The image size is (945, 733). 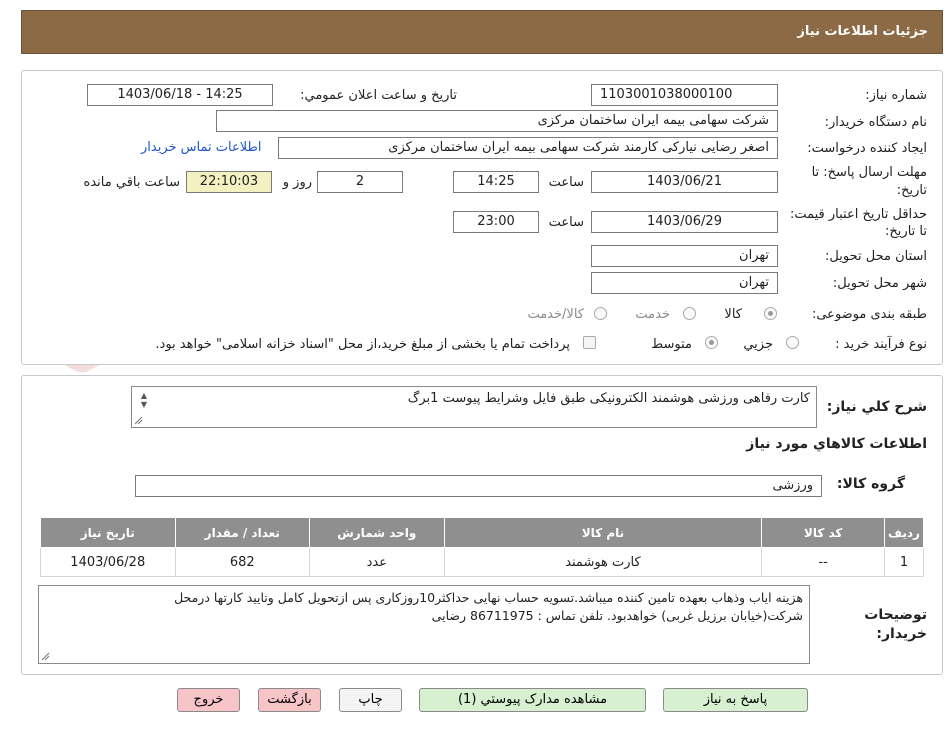 What do you see at coordinates (532, 700) in the screenshot?
I see `attachments-button: مشاهده مدارک پیوستي (1)` at bounding box center [532, 700].